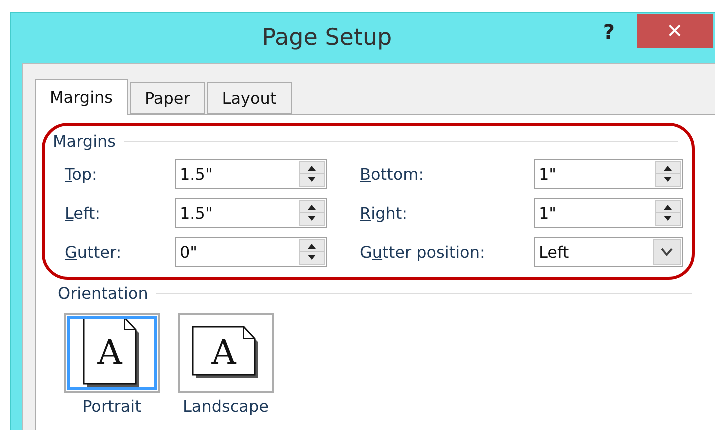 Image resolution: width=715 pixels, height=430 pixels. What do you see at coordinates (84, 141) in the screenshot?
I see `group-title: Margins` at bounding box center [84, 141].